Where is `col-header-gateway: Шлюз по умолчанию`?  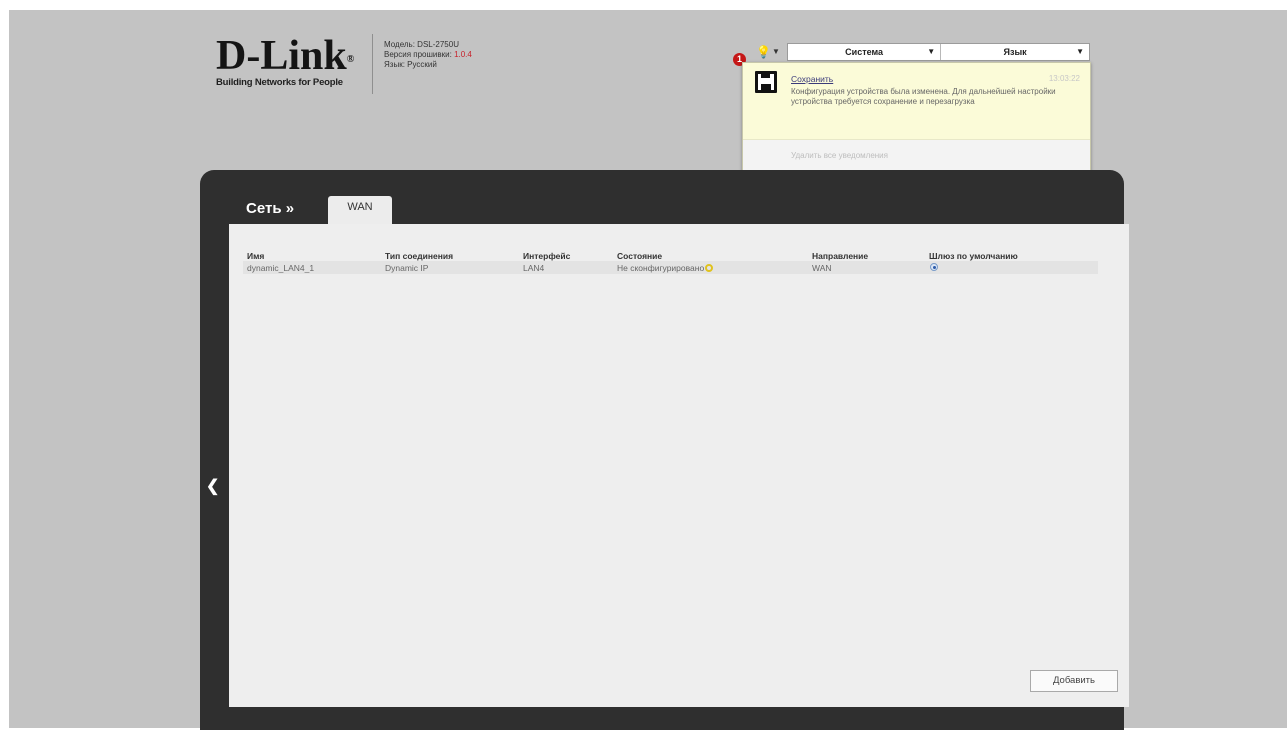
col-header-gateway: Шлюз по умолчанию is located at coordinates (973, 256).